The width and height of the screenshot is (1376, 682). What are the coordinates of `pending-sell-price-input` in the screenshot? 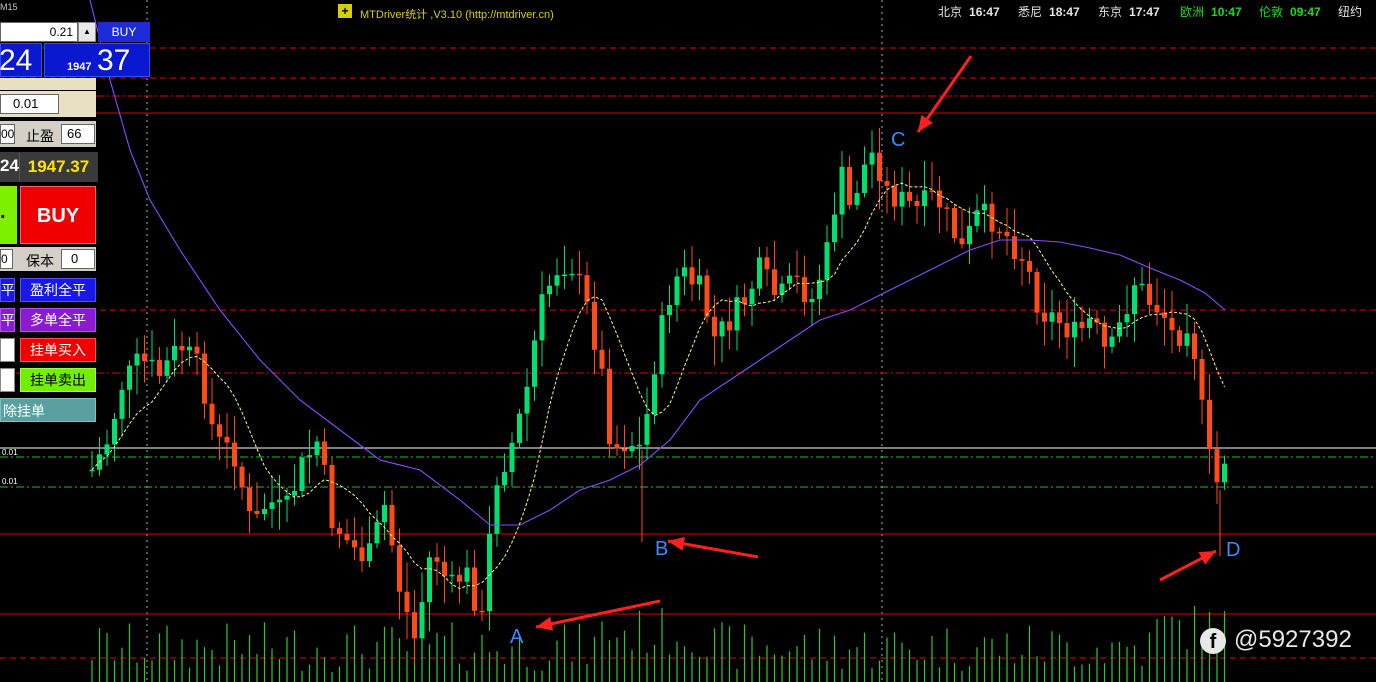 It's located at (7, 380).